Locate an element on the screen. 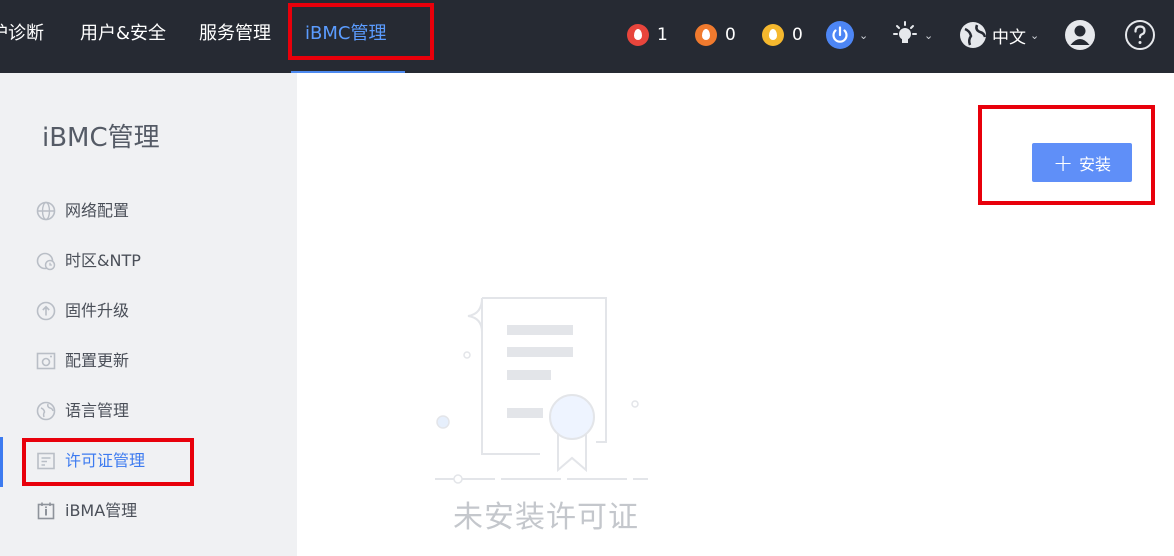 This screenshot has width=1174, height=556. critical-alert-icon is located at coordinates (638, 35).